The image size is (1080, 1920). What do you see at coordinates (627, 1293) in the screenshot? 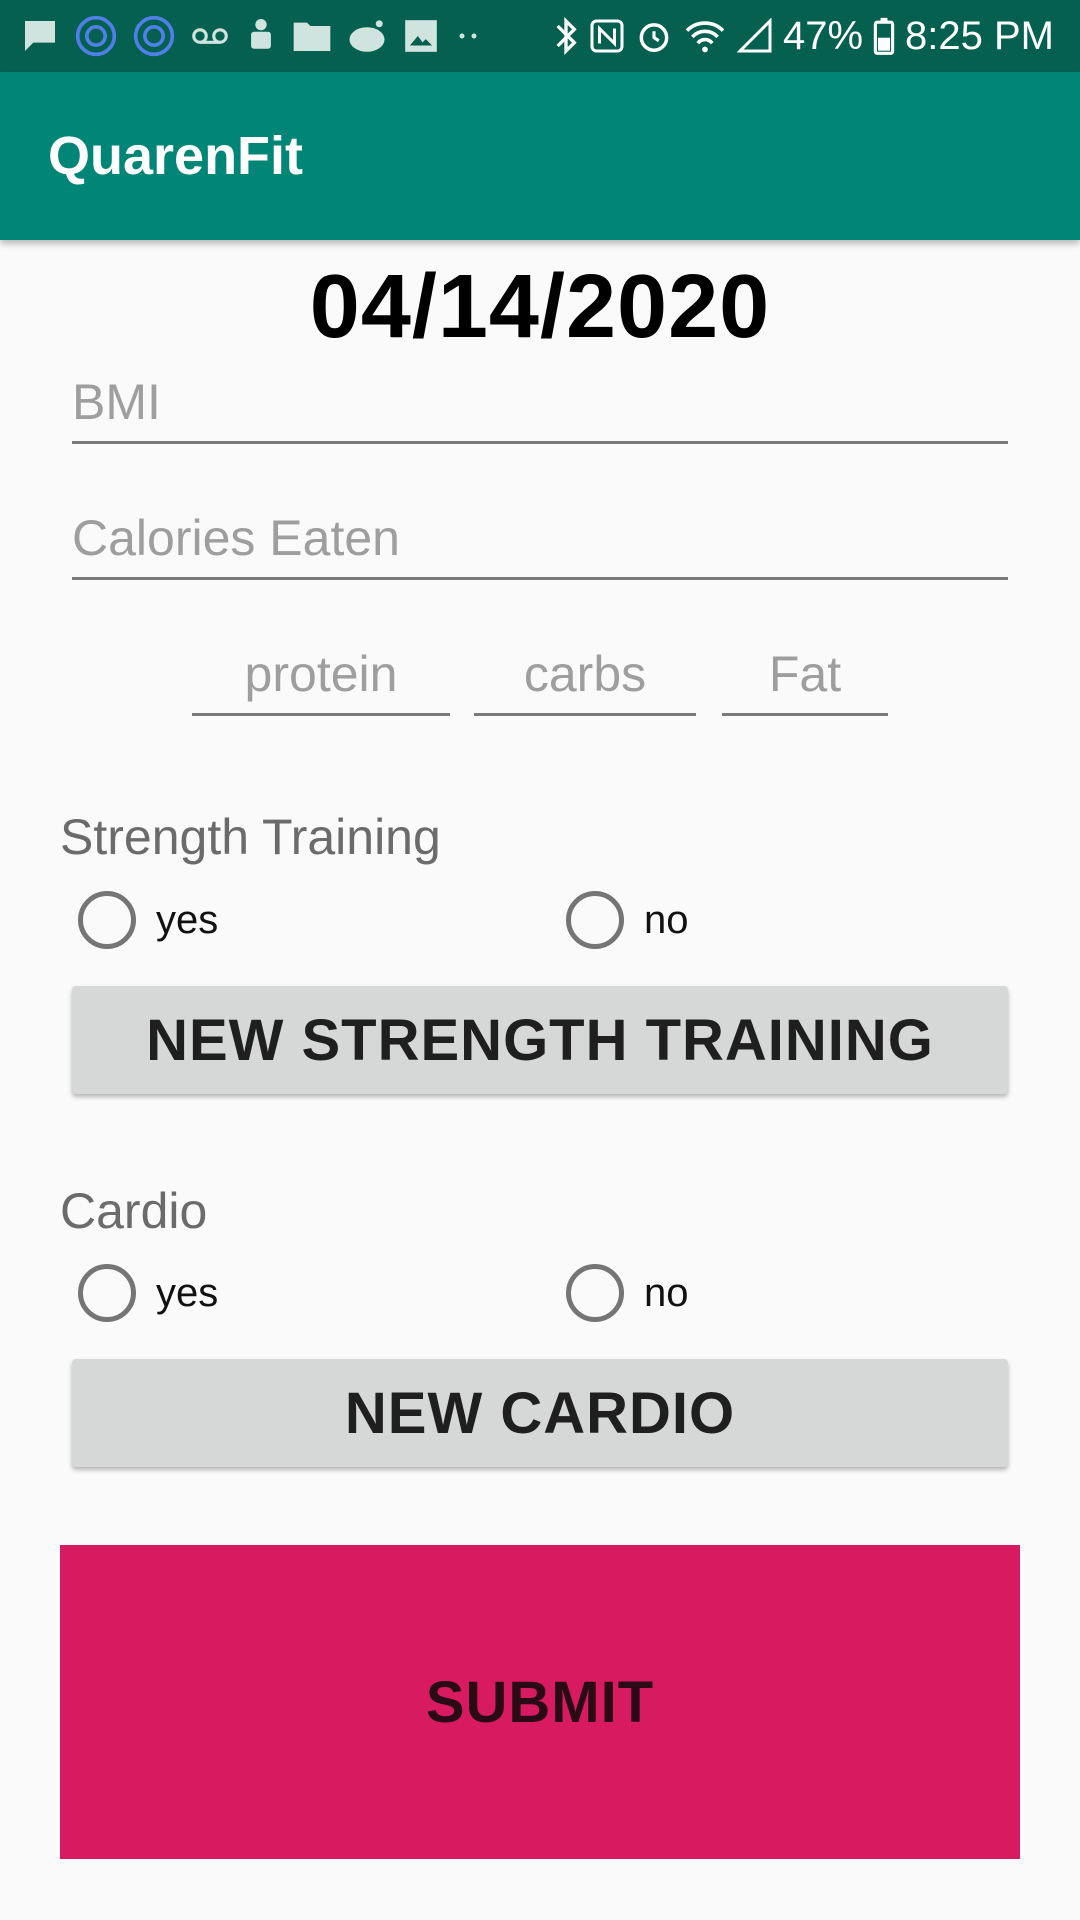
I see `cardio-no-radio: no` at bounding box center [627, 1293].